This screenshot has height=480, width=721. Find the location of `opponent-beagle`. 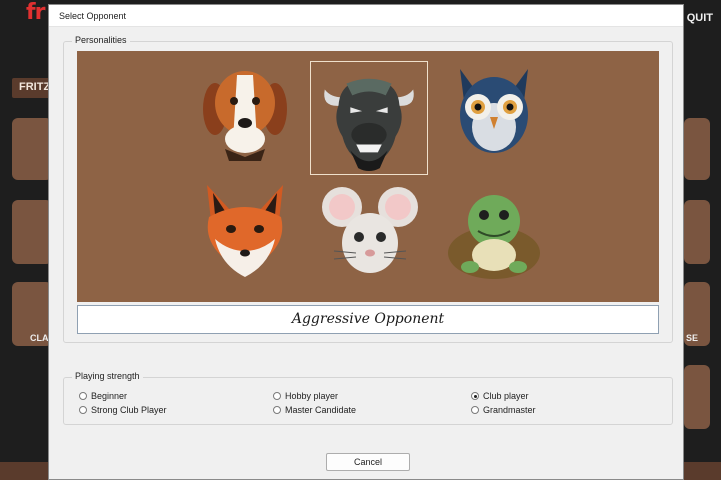

opponent-beagle is located at coordinates (245, 111).